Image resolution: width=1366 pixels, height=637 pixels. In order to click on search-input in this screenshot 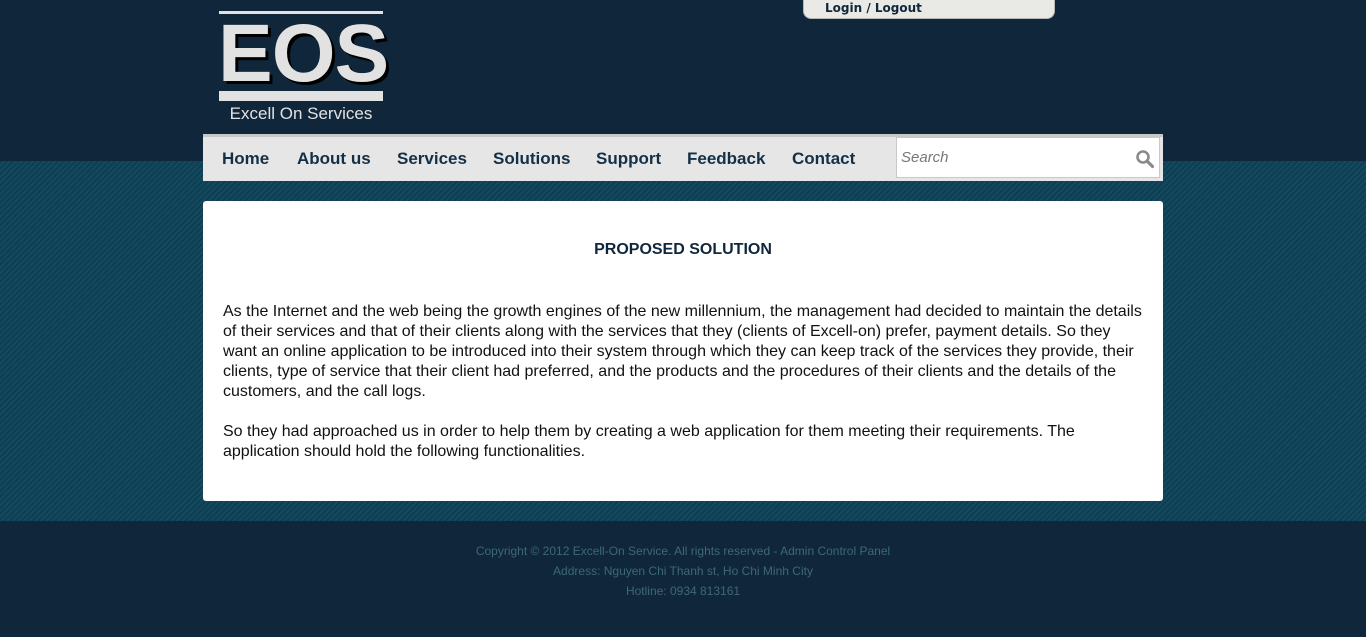, I will do `click(1015, 157)`.